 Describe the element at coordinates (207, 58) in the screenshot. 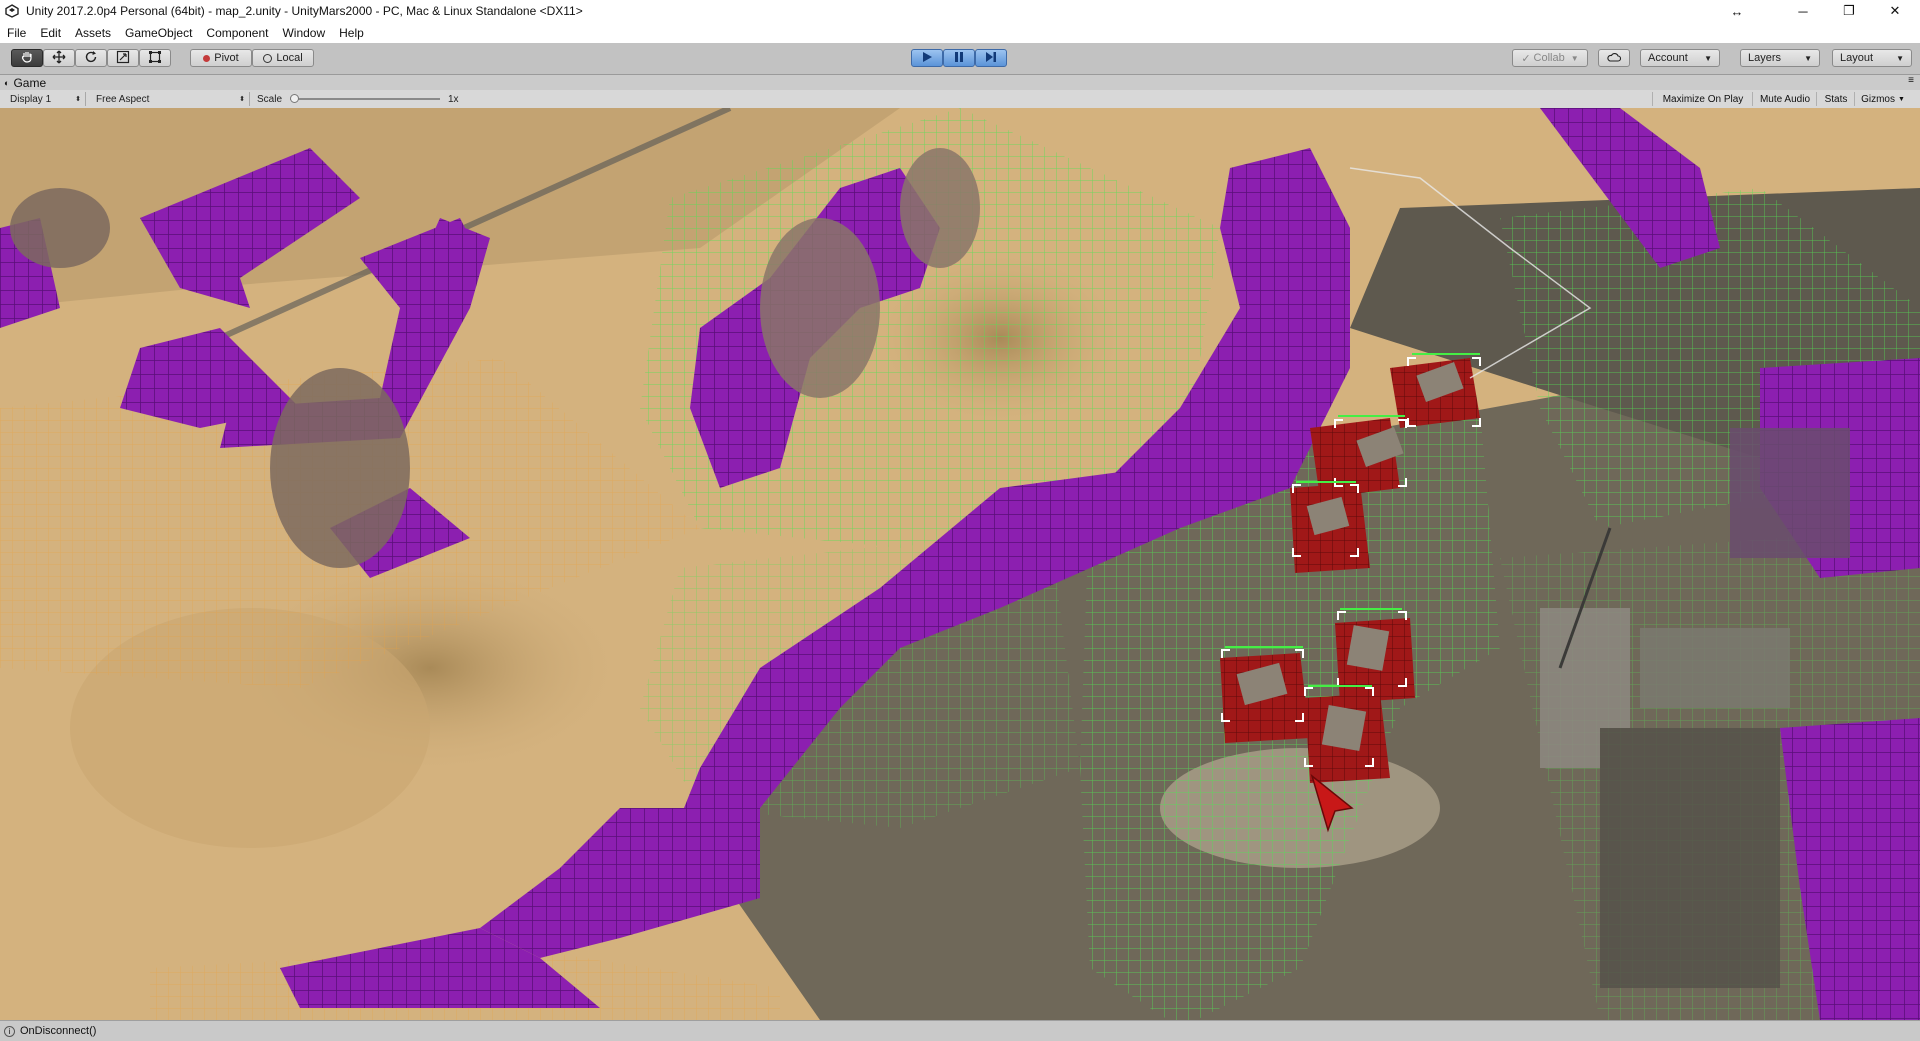

I see `pivot-icon` at that location.